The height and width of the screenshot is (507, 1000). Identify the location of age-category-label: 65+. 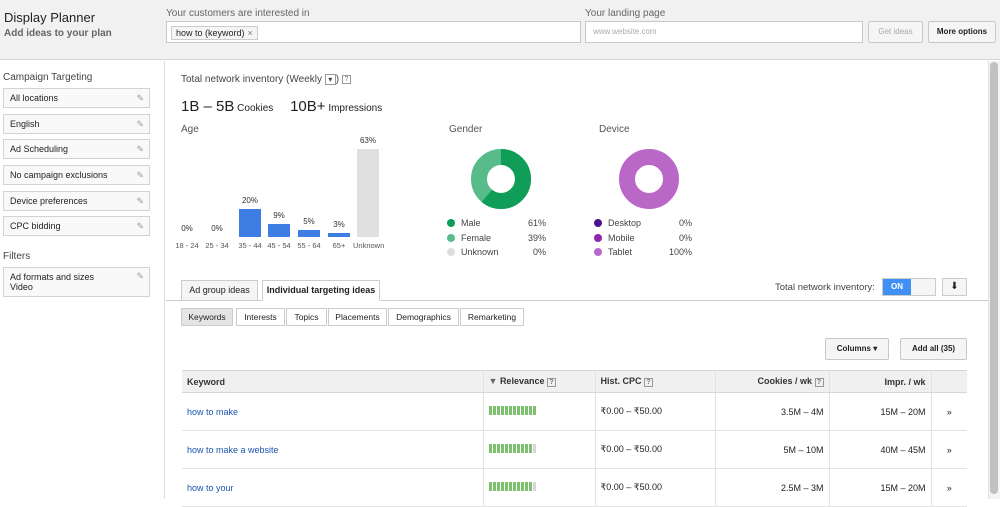
(339, 245).